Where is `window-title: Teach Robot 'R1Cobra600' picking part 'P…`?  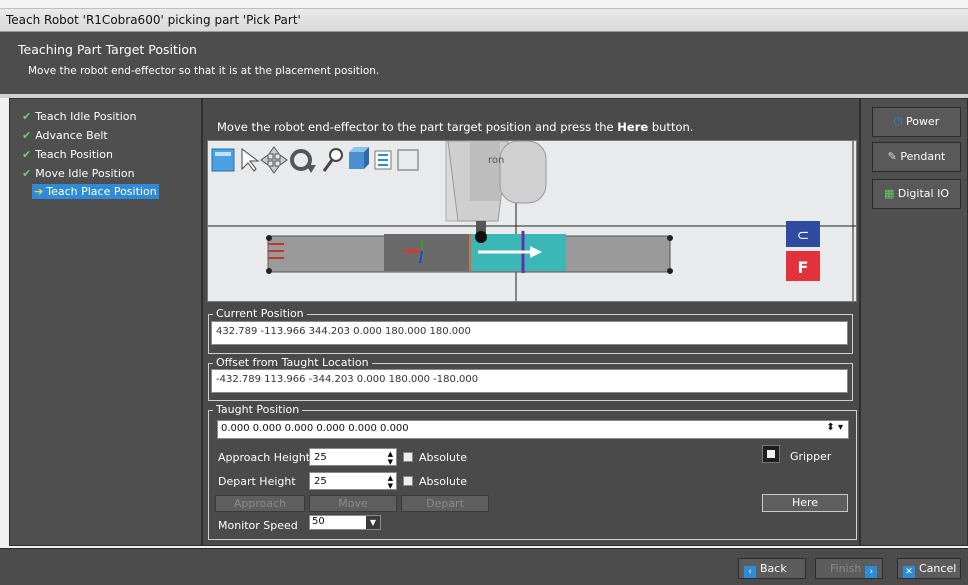 window-title: Teach Robot 'R1Cobra600' picking part 'P… is located at coordinates (153, 20).